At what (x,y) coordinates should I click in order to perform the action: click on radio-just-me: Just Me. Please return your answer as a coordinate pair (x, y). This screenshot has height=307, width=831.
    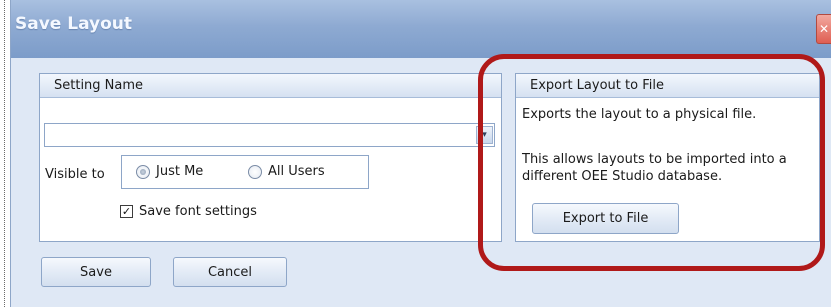
    Looking at the image, I should click on (169, 171).